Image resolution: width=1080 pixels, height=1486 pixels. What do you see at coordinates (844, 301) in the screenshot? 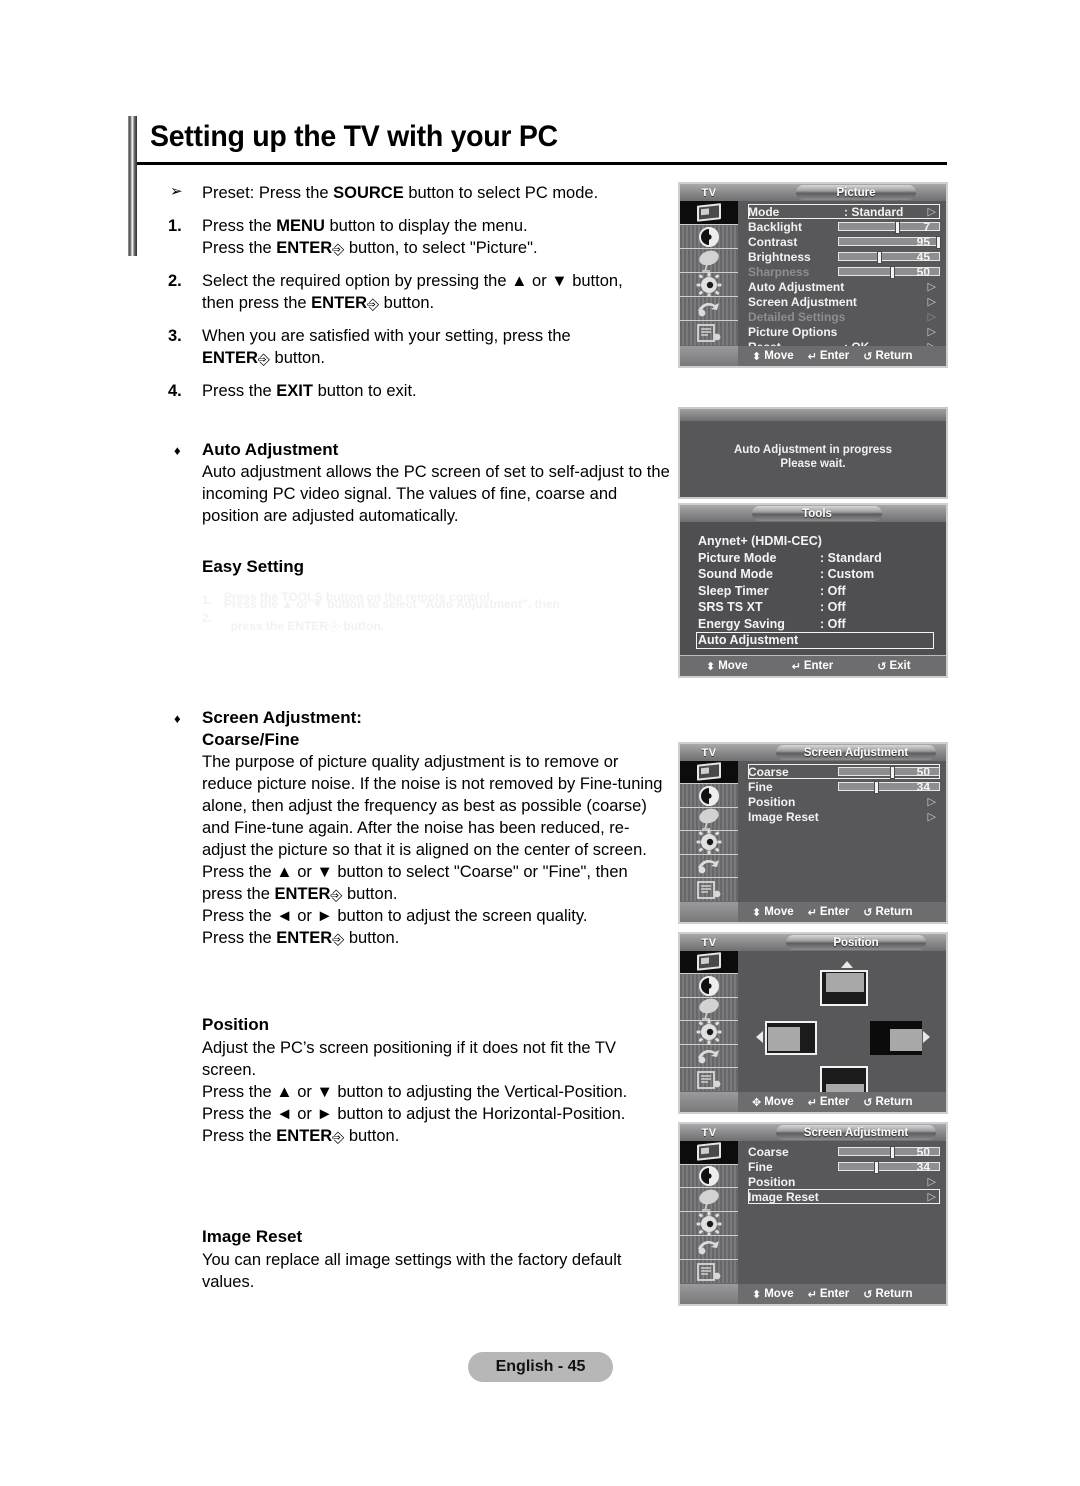
I see `menu-row: Screen Adjustment ▷` at bounding box center [844, 301].